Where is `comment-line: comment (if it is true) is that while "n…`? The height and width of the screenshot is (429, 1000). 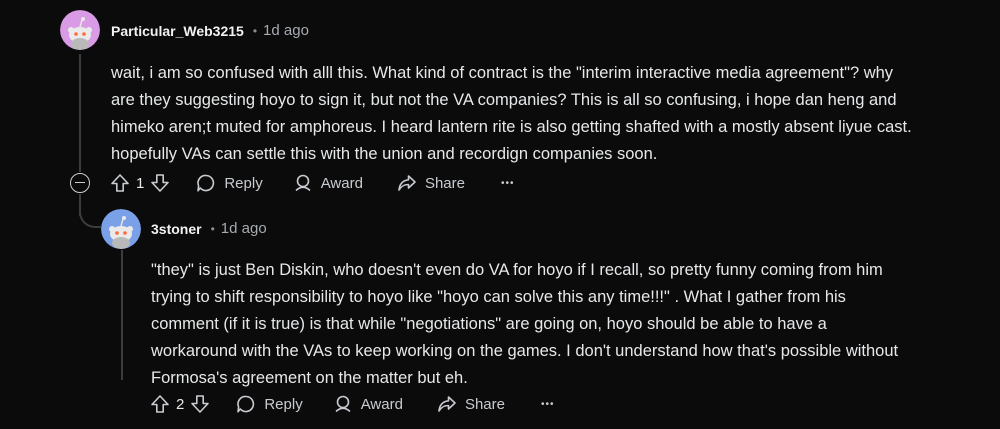
comment-line: comment (if it is true) is that while "n… is located at coordinates (489, 324).